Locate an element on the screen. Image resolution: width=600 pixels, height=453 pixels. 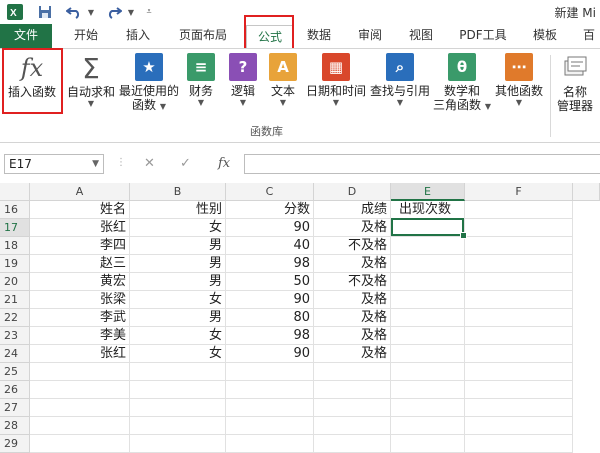
name-manager-button: 名称 管理器 is located at coordinates (575, 83).